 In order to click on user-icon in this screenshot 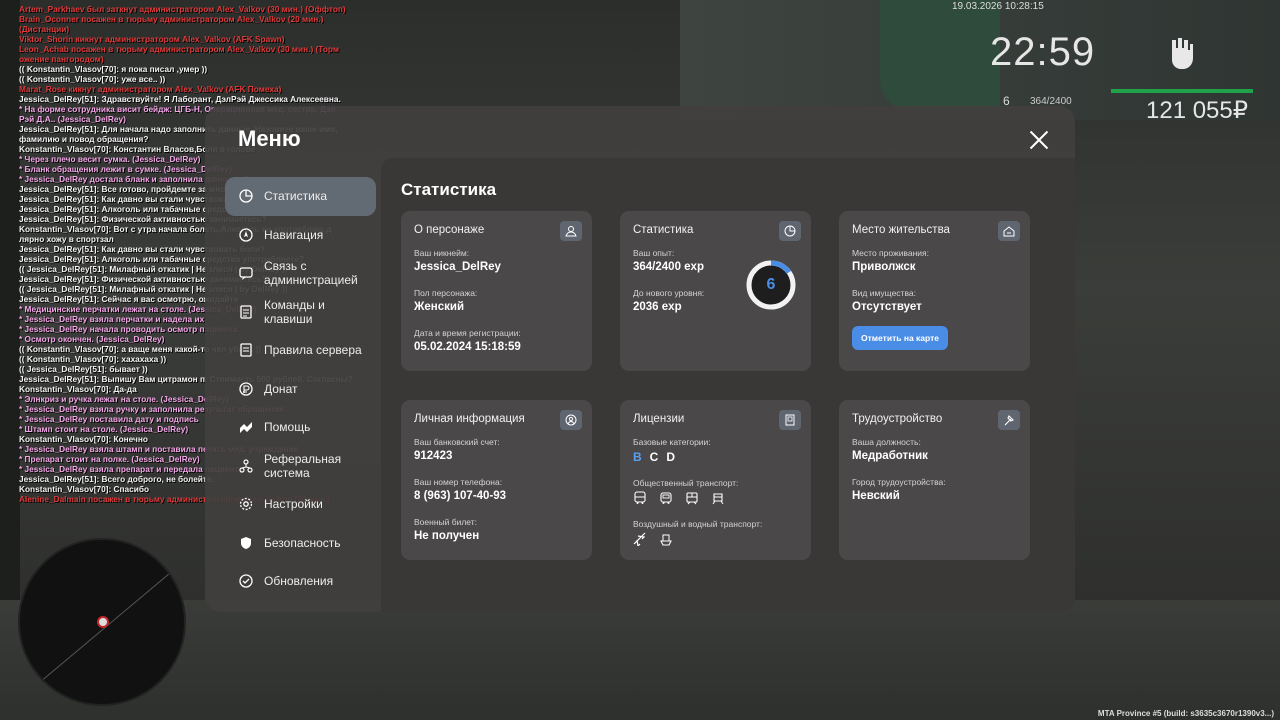, I will do `click(571, 231)`.